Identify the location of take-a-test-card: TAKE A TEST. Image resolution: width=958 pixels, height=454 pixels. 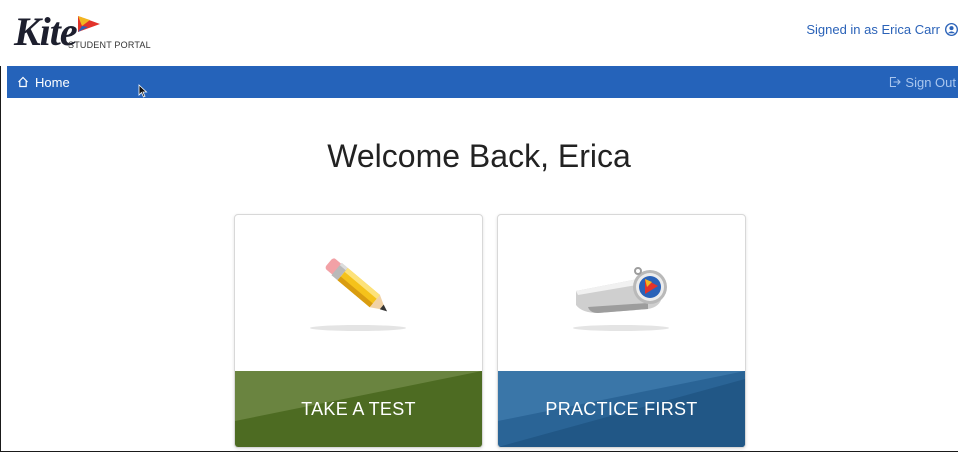
(358, 331).